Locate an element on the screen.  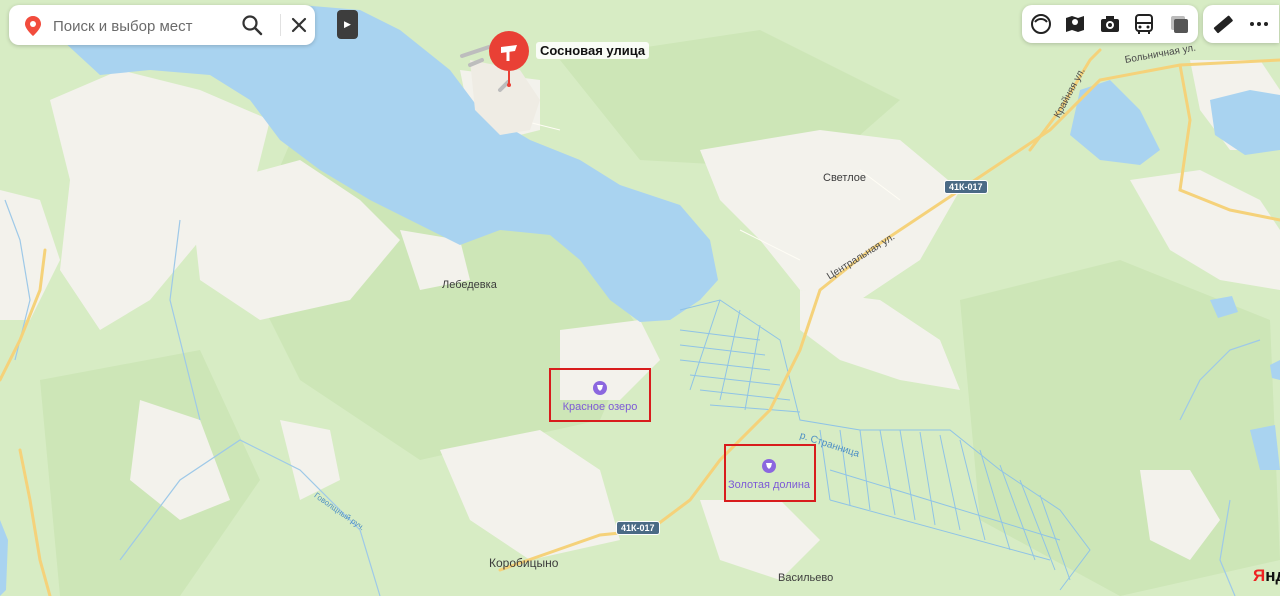
search-input is located at coordinates (145, 26).